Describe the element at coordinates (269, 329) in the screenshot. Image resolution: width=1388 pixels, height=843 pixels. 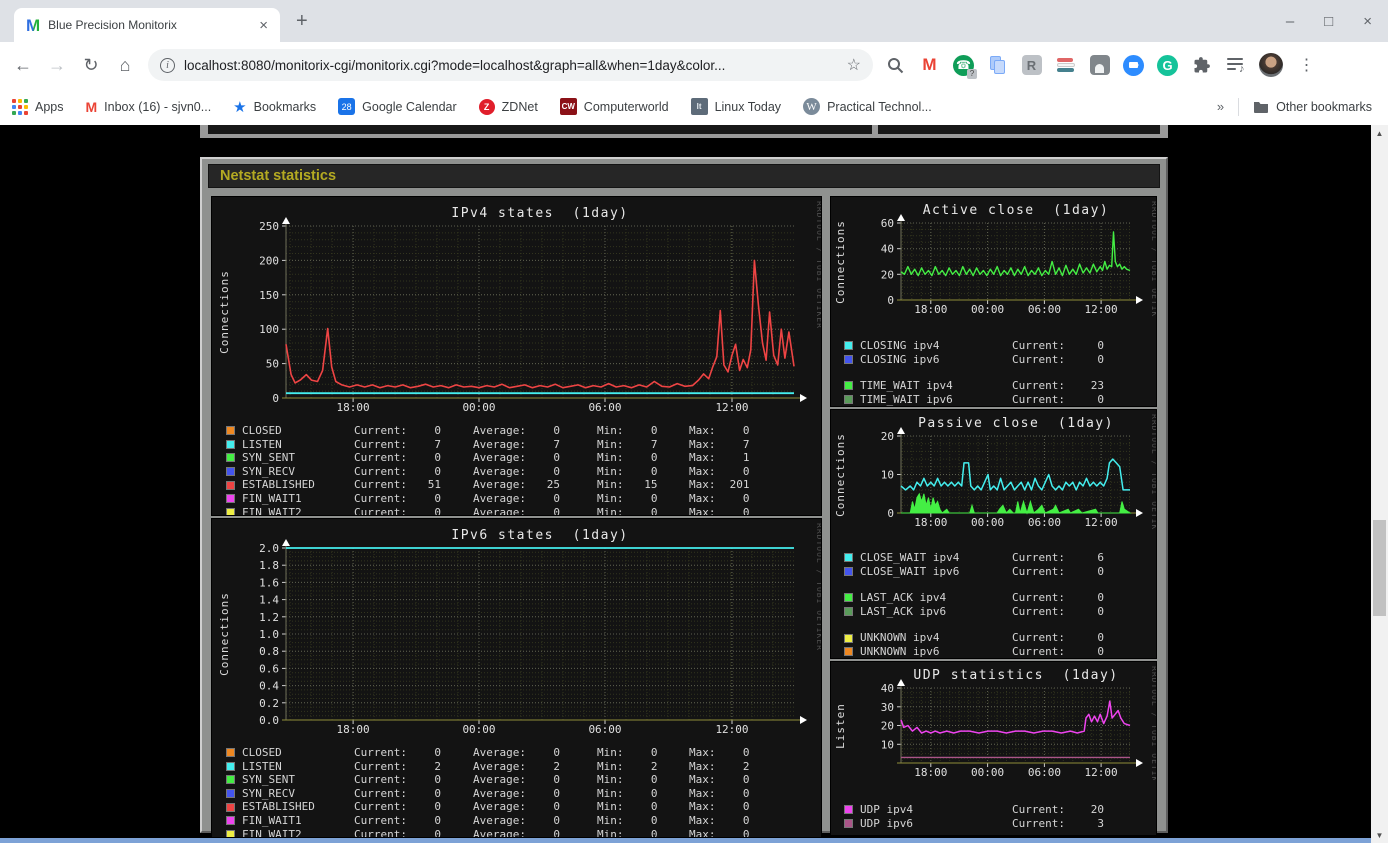
I see `svg-text: 100` at that location.